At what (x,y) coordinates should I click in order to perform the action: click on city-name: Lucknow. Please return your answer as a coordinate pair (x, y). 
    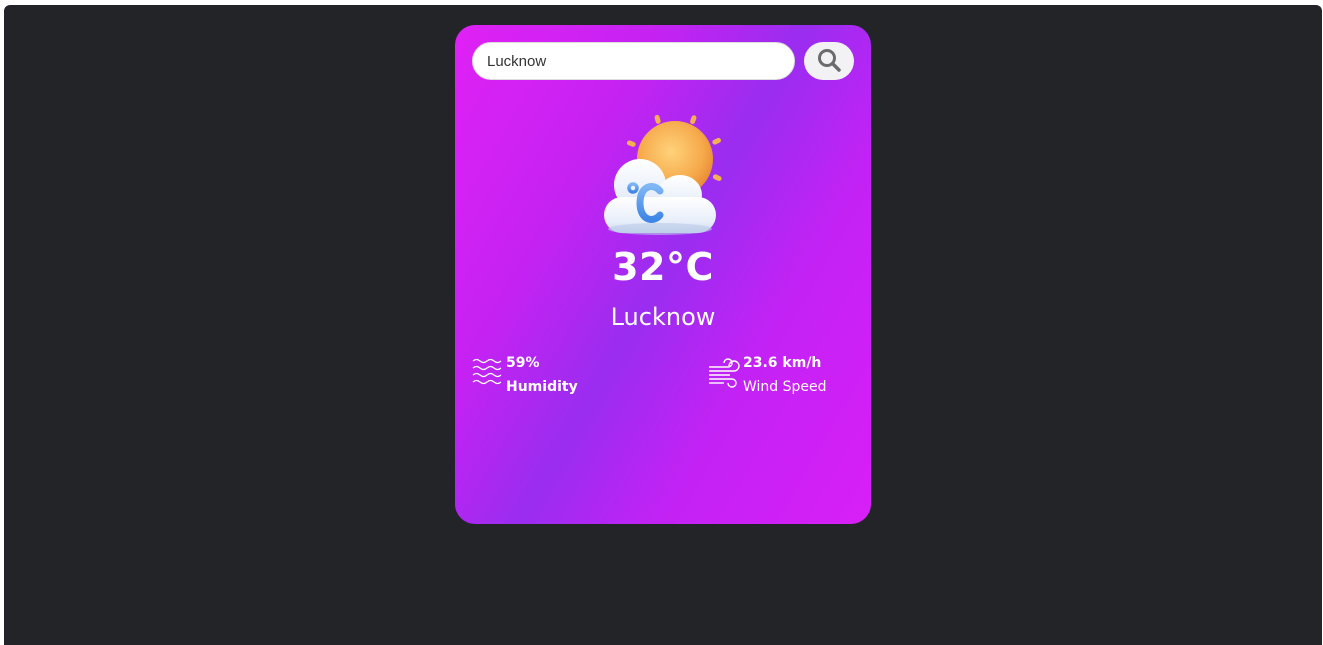
    Looking at the image, I should click on (663, 317).